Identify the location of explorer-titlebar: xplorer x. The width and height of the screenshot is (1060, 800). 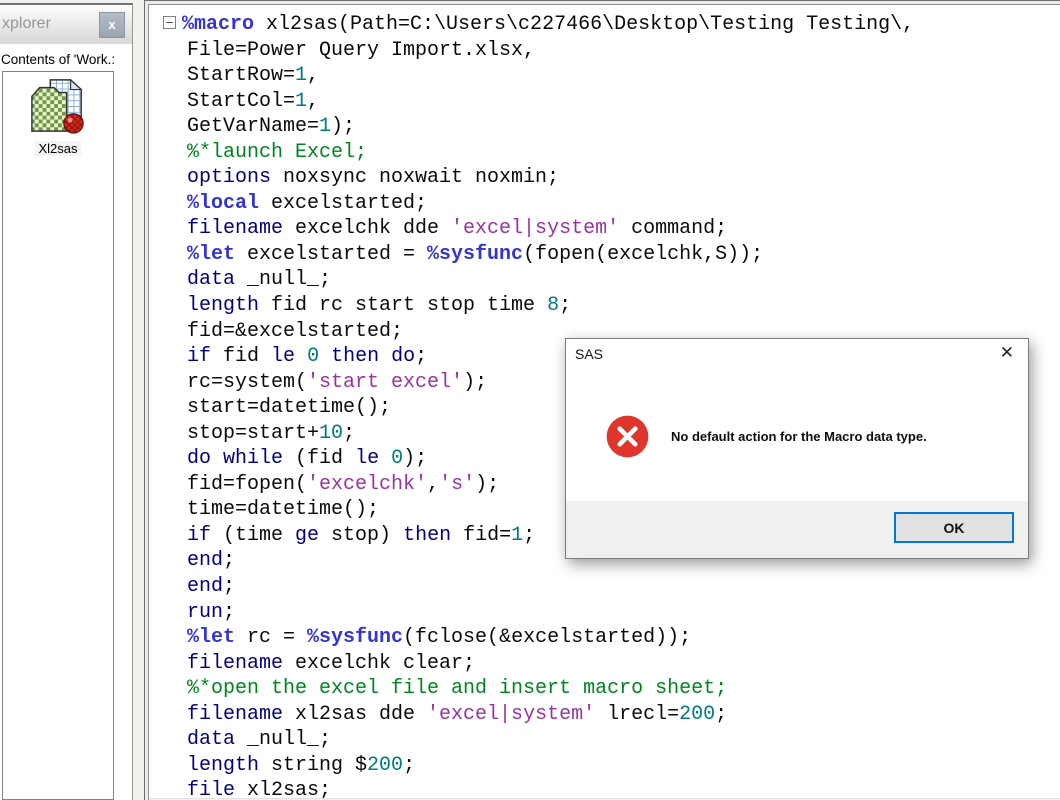
(66, 24).